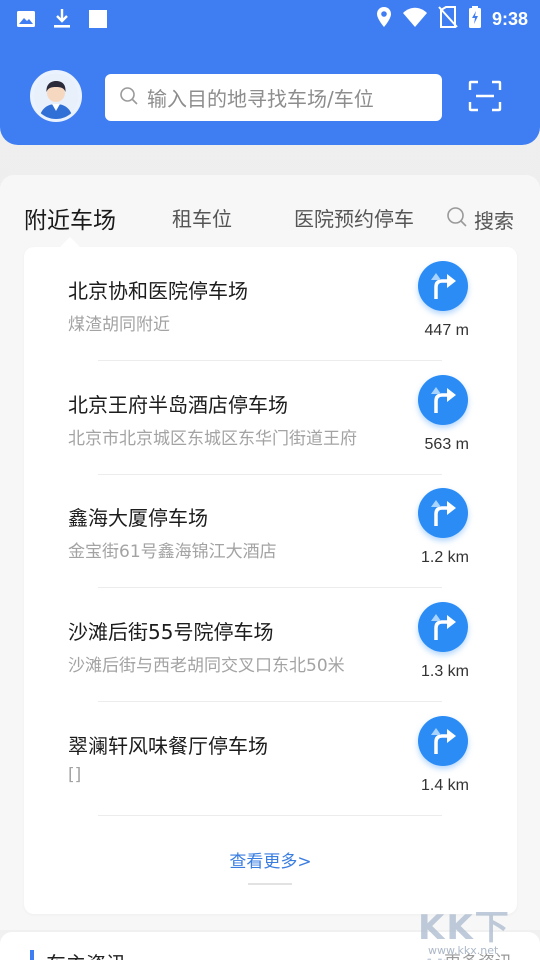  I want to click on parking-list-item: 沙滩后街55号院停车场 沙滩后街与西老胡同交叉口东北50米 1.3 km, so click(270, 645).